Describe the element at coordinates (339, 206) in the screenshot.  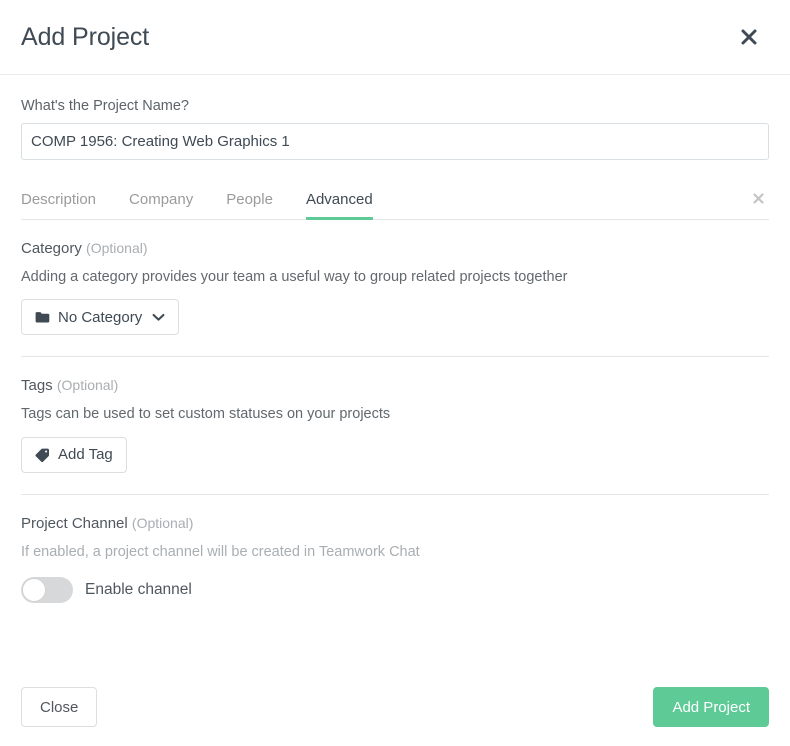
I see `tab-advanced: Advanced` at that location.